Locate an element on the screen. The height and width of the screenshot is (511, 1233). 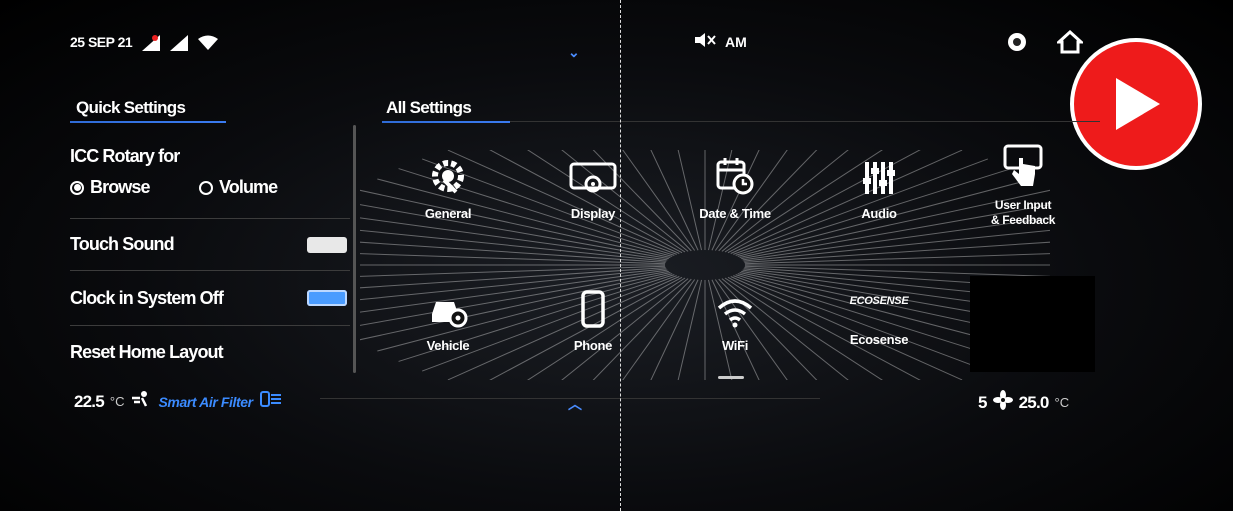
fan-icon is located at coordinates (1002, 402).